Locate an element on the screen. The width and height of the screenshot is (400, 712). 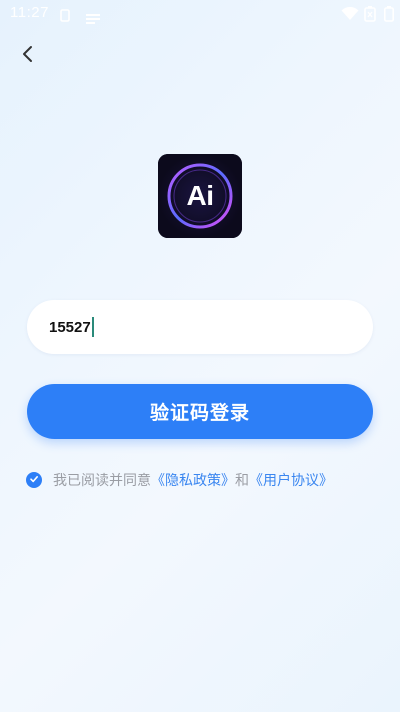
agreement-row: 我已阅读并同意 《隐私政策》 和 《用户协议》 is located at coordinates (179, 480).